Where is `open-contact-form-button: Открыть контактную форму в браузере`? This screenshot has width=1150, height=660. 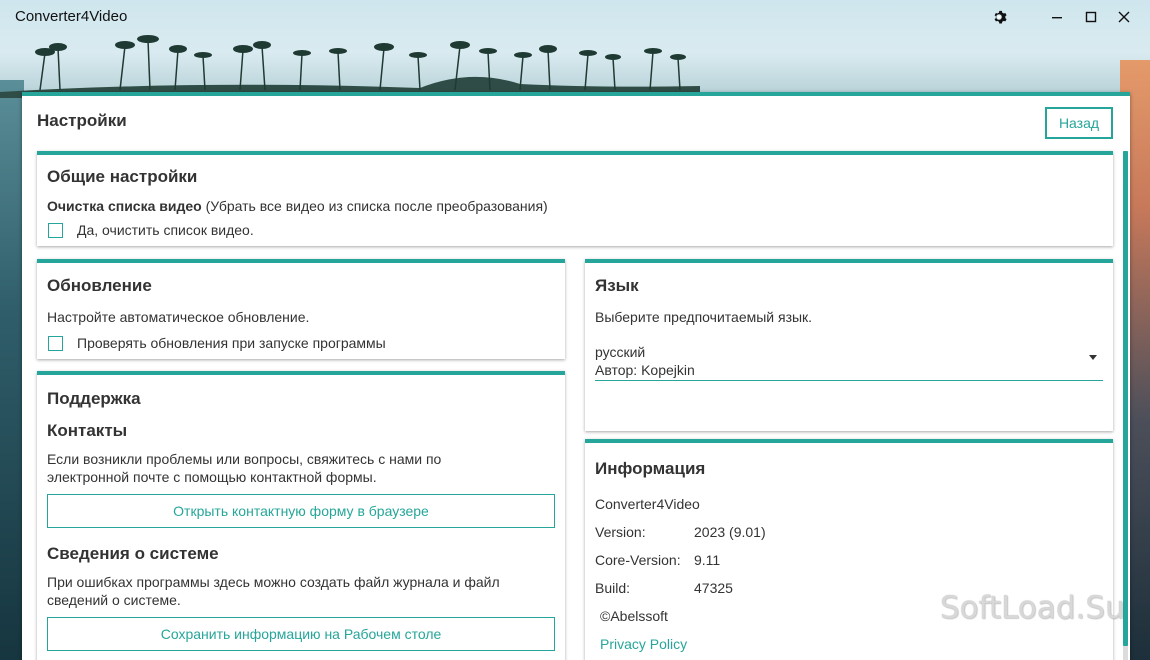
open-contact-form-button: Открыть контактную форму в браузере is located at coordinates (301, 511).